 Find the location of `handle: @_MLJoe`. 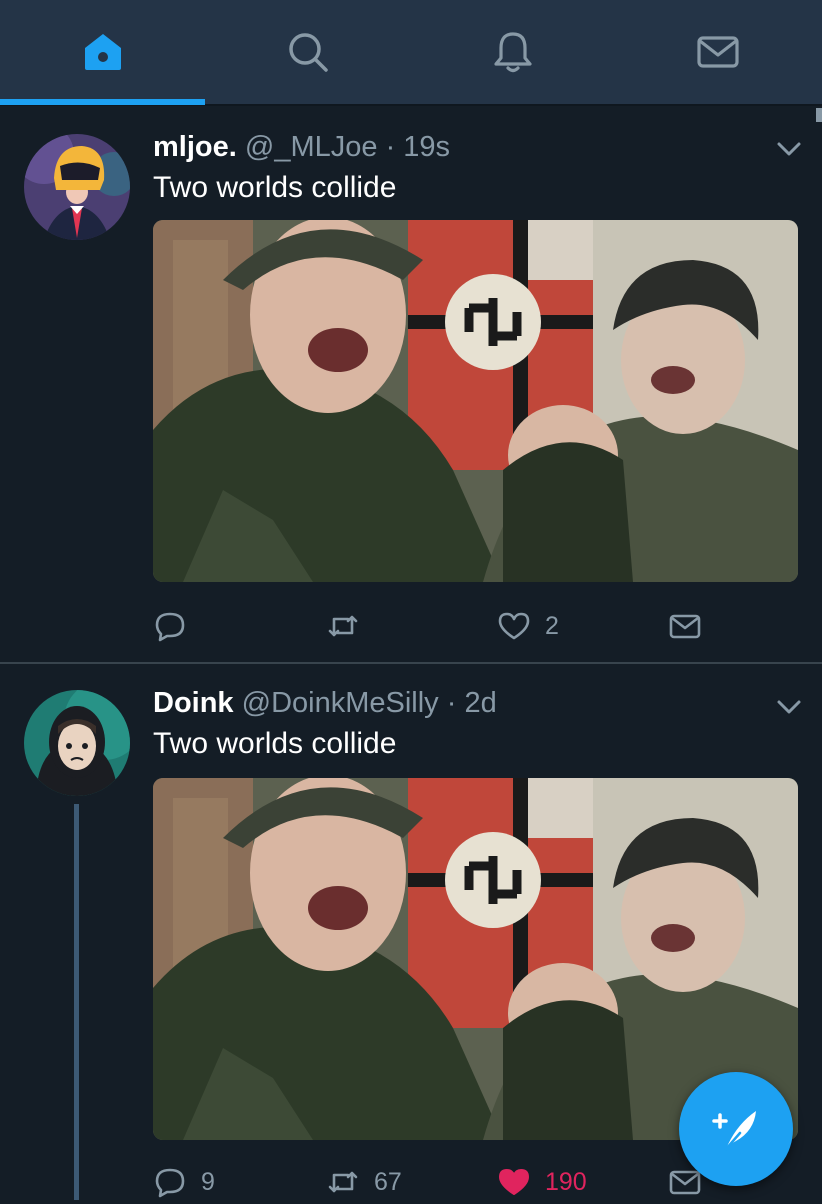

handle: @_MLJoe is located at coordinates (311, 147).